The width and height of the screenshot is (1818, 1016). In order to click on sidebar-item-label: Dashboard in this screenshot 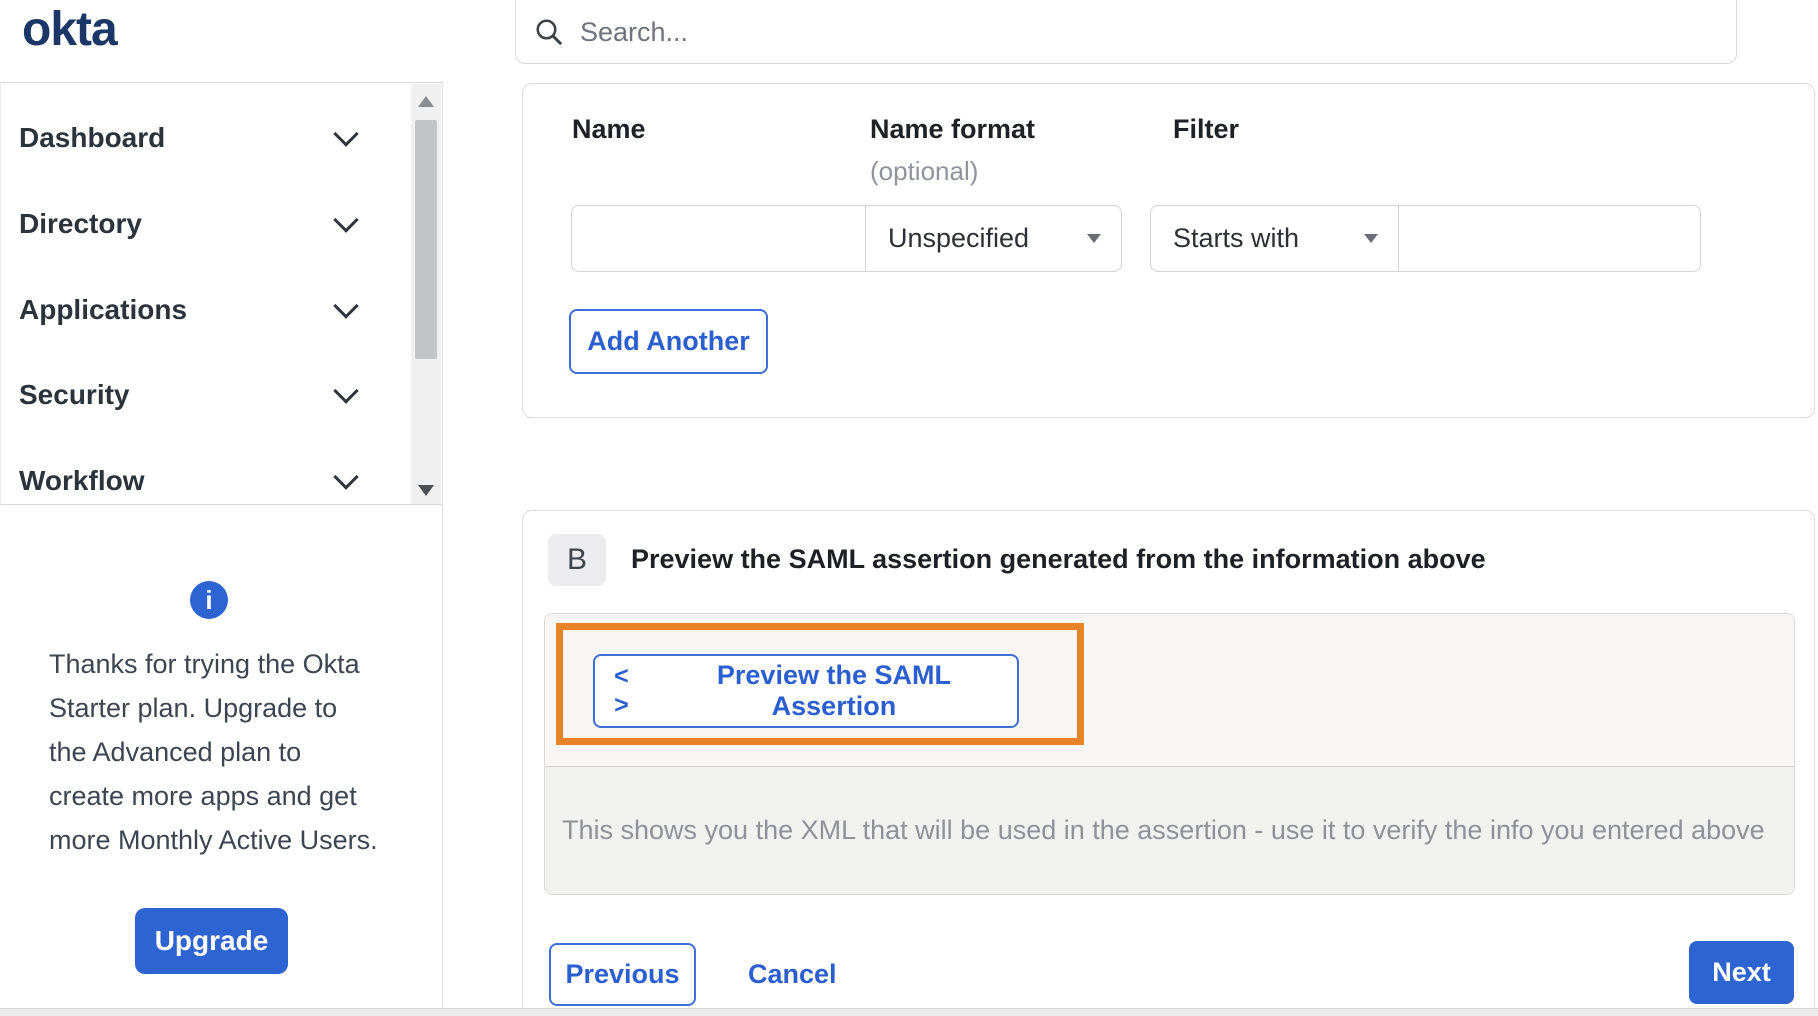, I will do `click(92, 137)`.